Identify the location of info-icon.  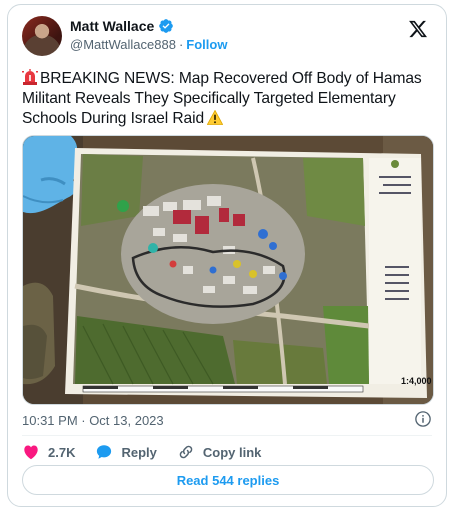
(423, 419).